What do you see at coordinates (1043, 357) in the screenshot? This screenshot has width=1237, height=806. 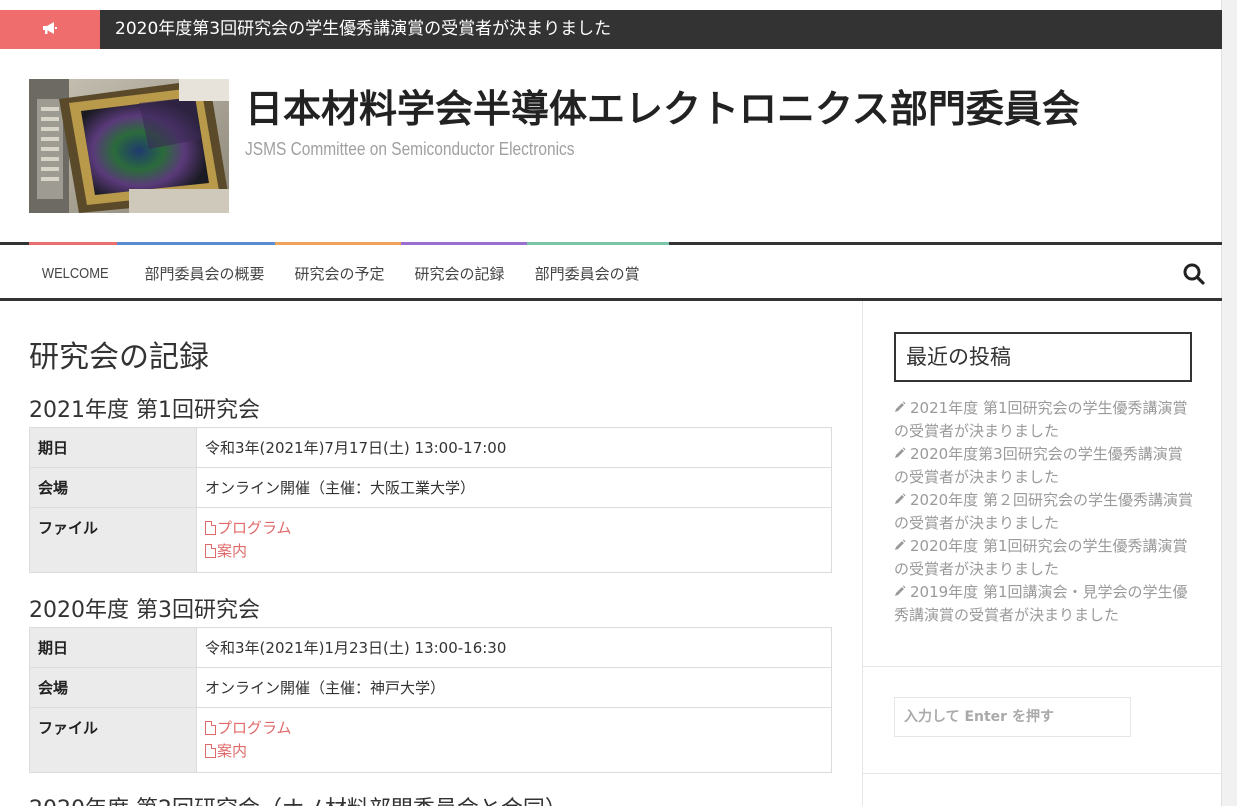 I see `recent-posts-title: 最近の投稿` at bounding box center [1043, 357].